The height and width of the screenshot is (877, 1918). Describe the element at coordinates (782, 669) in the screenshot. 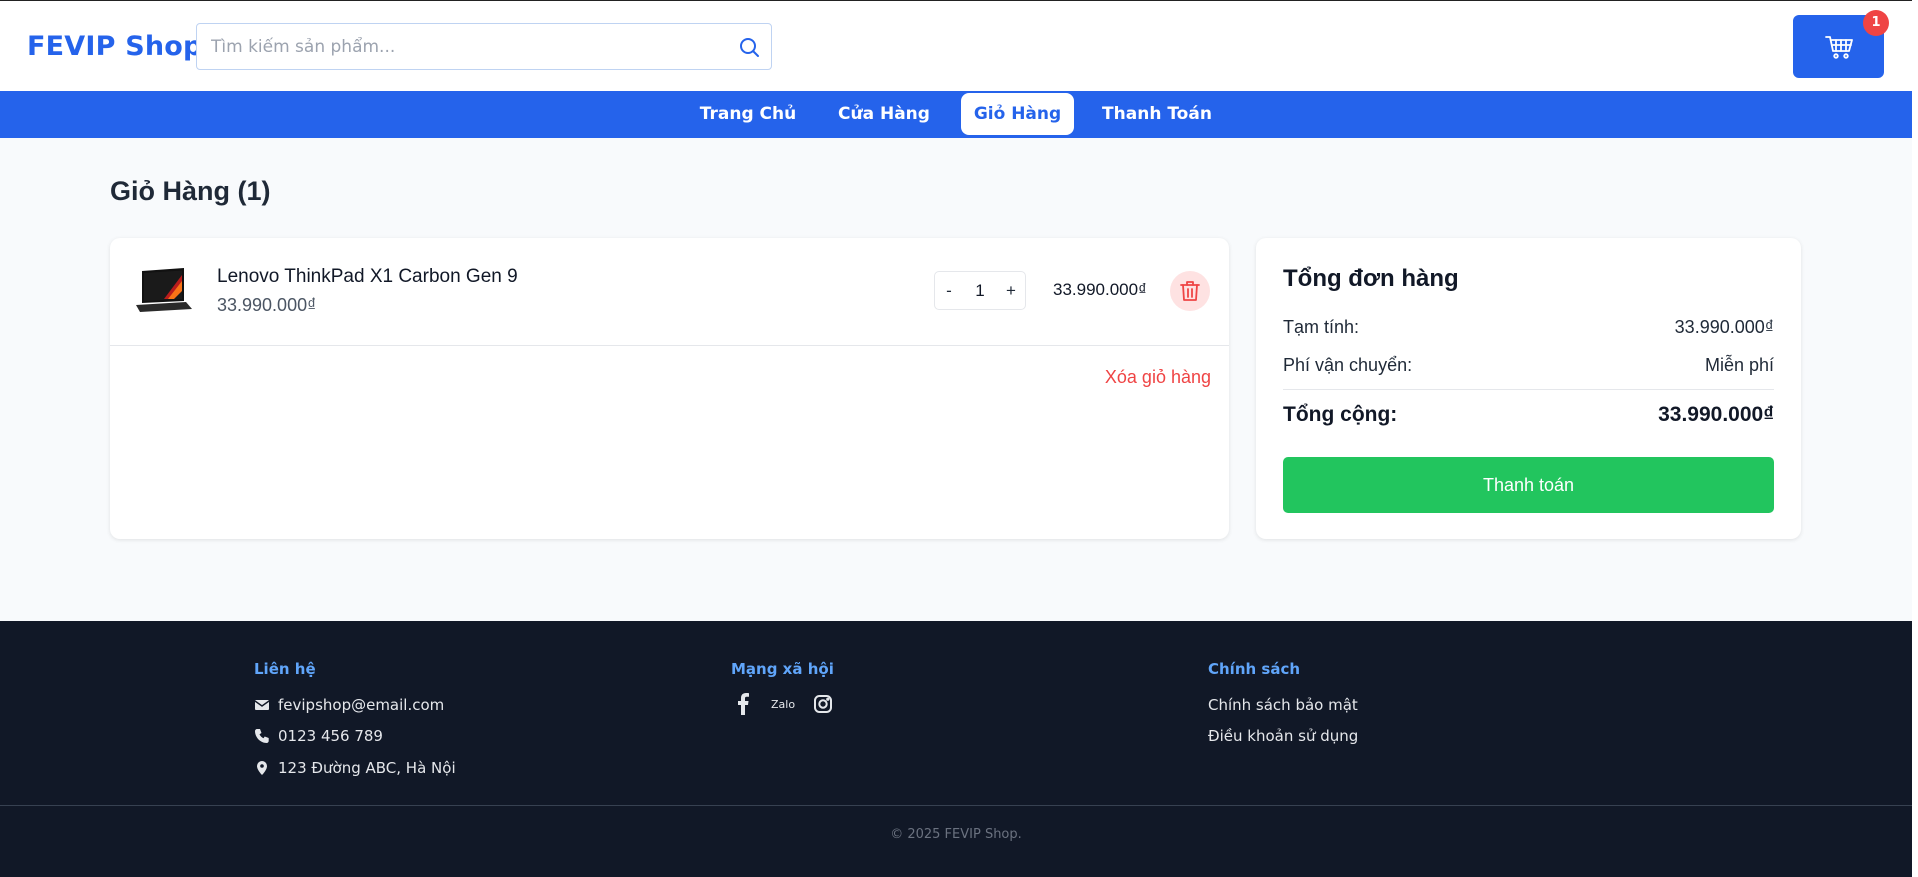

I see `social-heading: Mạng xã hội` at that location.